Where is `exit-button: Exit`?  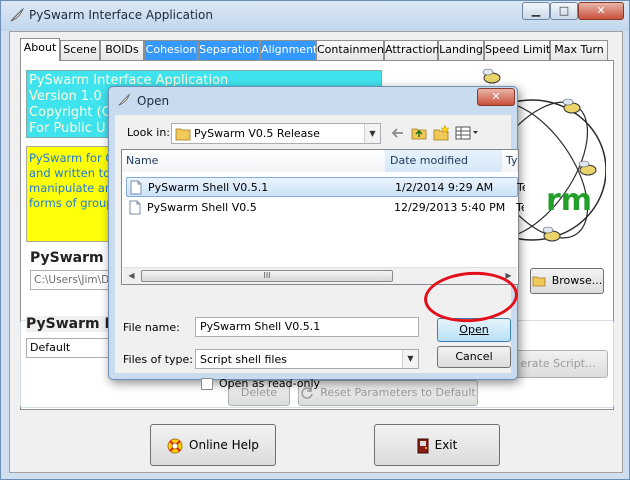
exit-button: Exit is located at coordinates (437, 445).